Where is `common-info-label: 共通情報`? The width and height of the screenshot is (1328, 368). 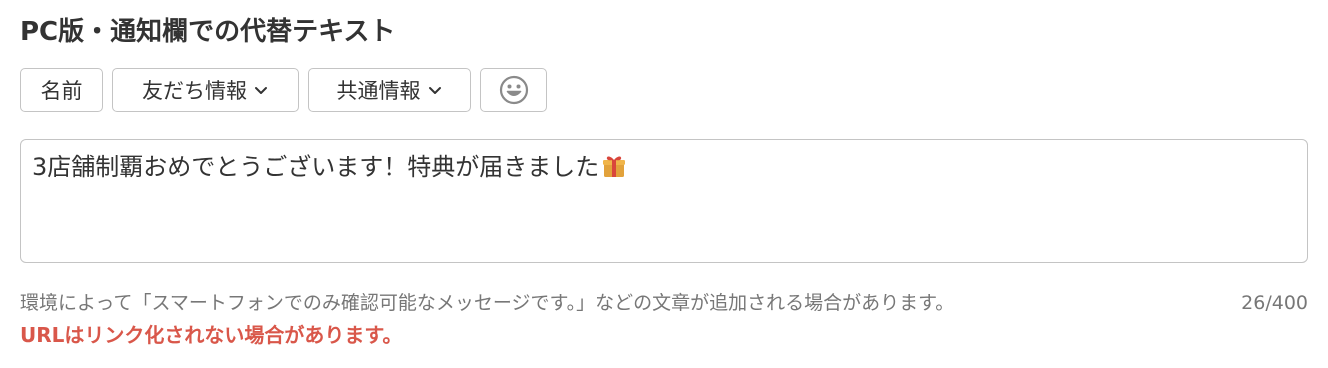
common-info-label: 共通情報 is located at coordinates (378, 91).